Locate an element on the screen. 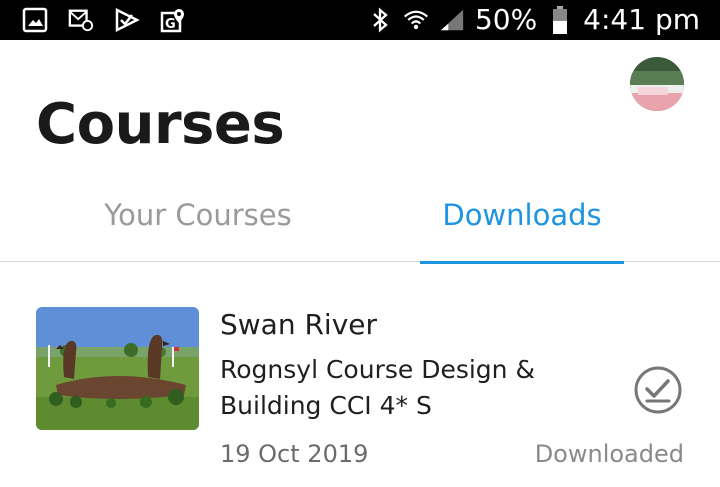 Image resolution: width=720 pixels, height=487 pixels. bluetooth-icon is located at coordinates (380, 20).